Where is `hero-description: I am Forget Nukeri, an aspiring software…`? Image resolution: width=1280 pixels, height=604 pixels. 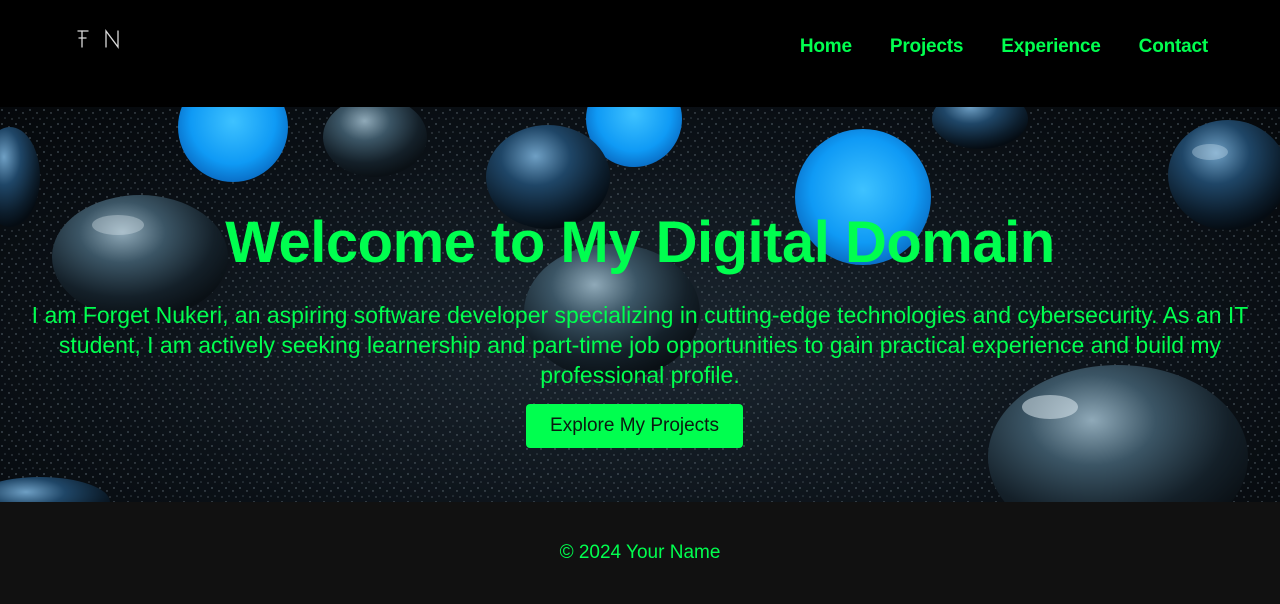
hero-description: I am Forget Nukeri, an aspiring software… is located at coordinates (640, 345).